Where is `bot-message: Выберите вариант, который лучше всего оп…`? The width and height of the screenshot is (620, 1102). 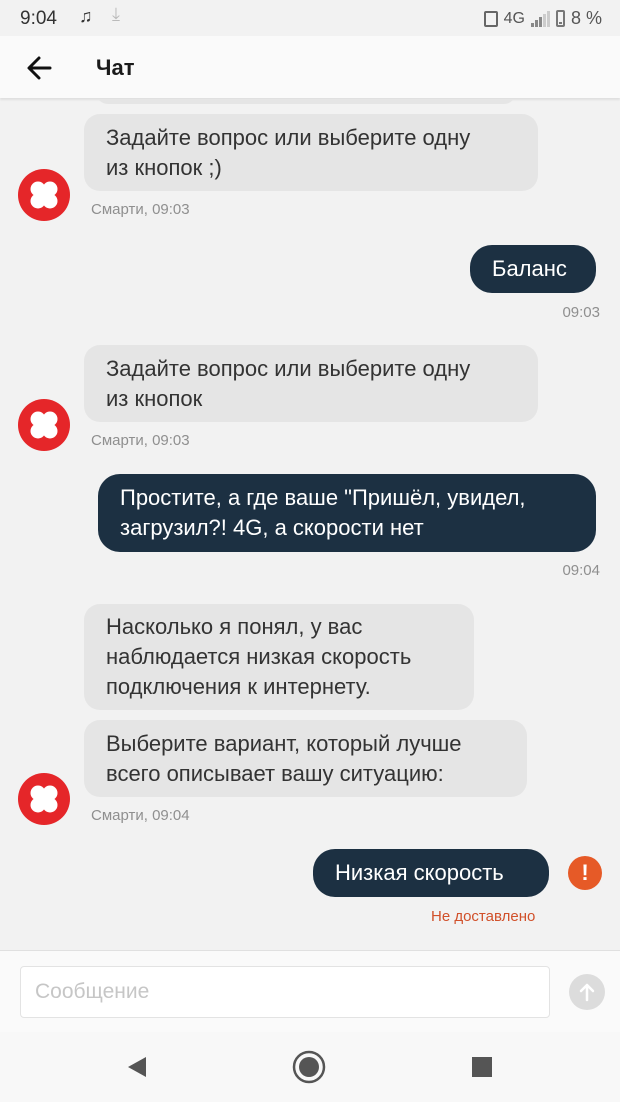
bot-message: Выберите вариант, который лучше всего оп… is located at coordinates (305, 758).